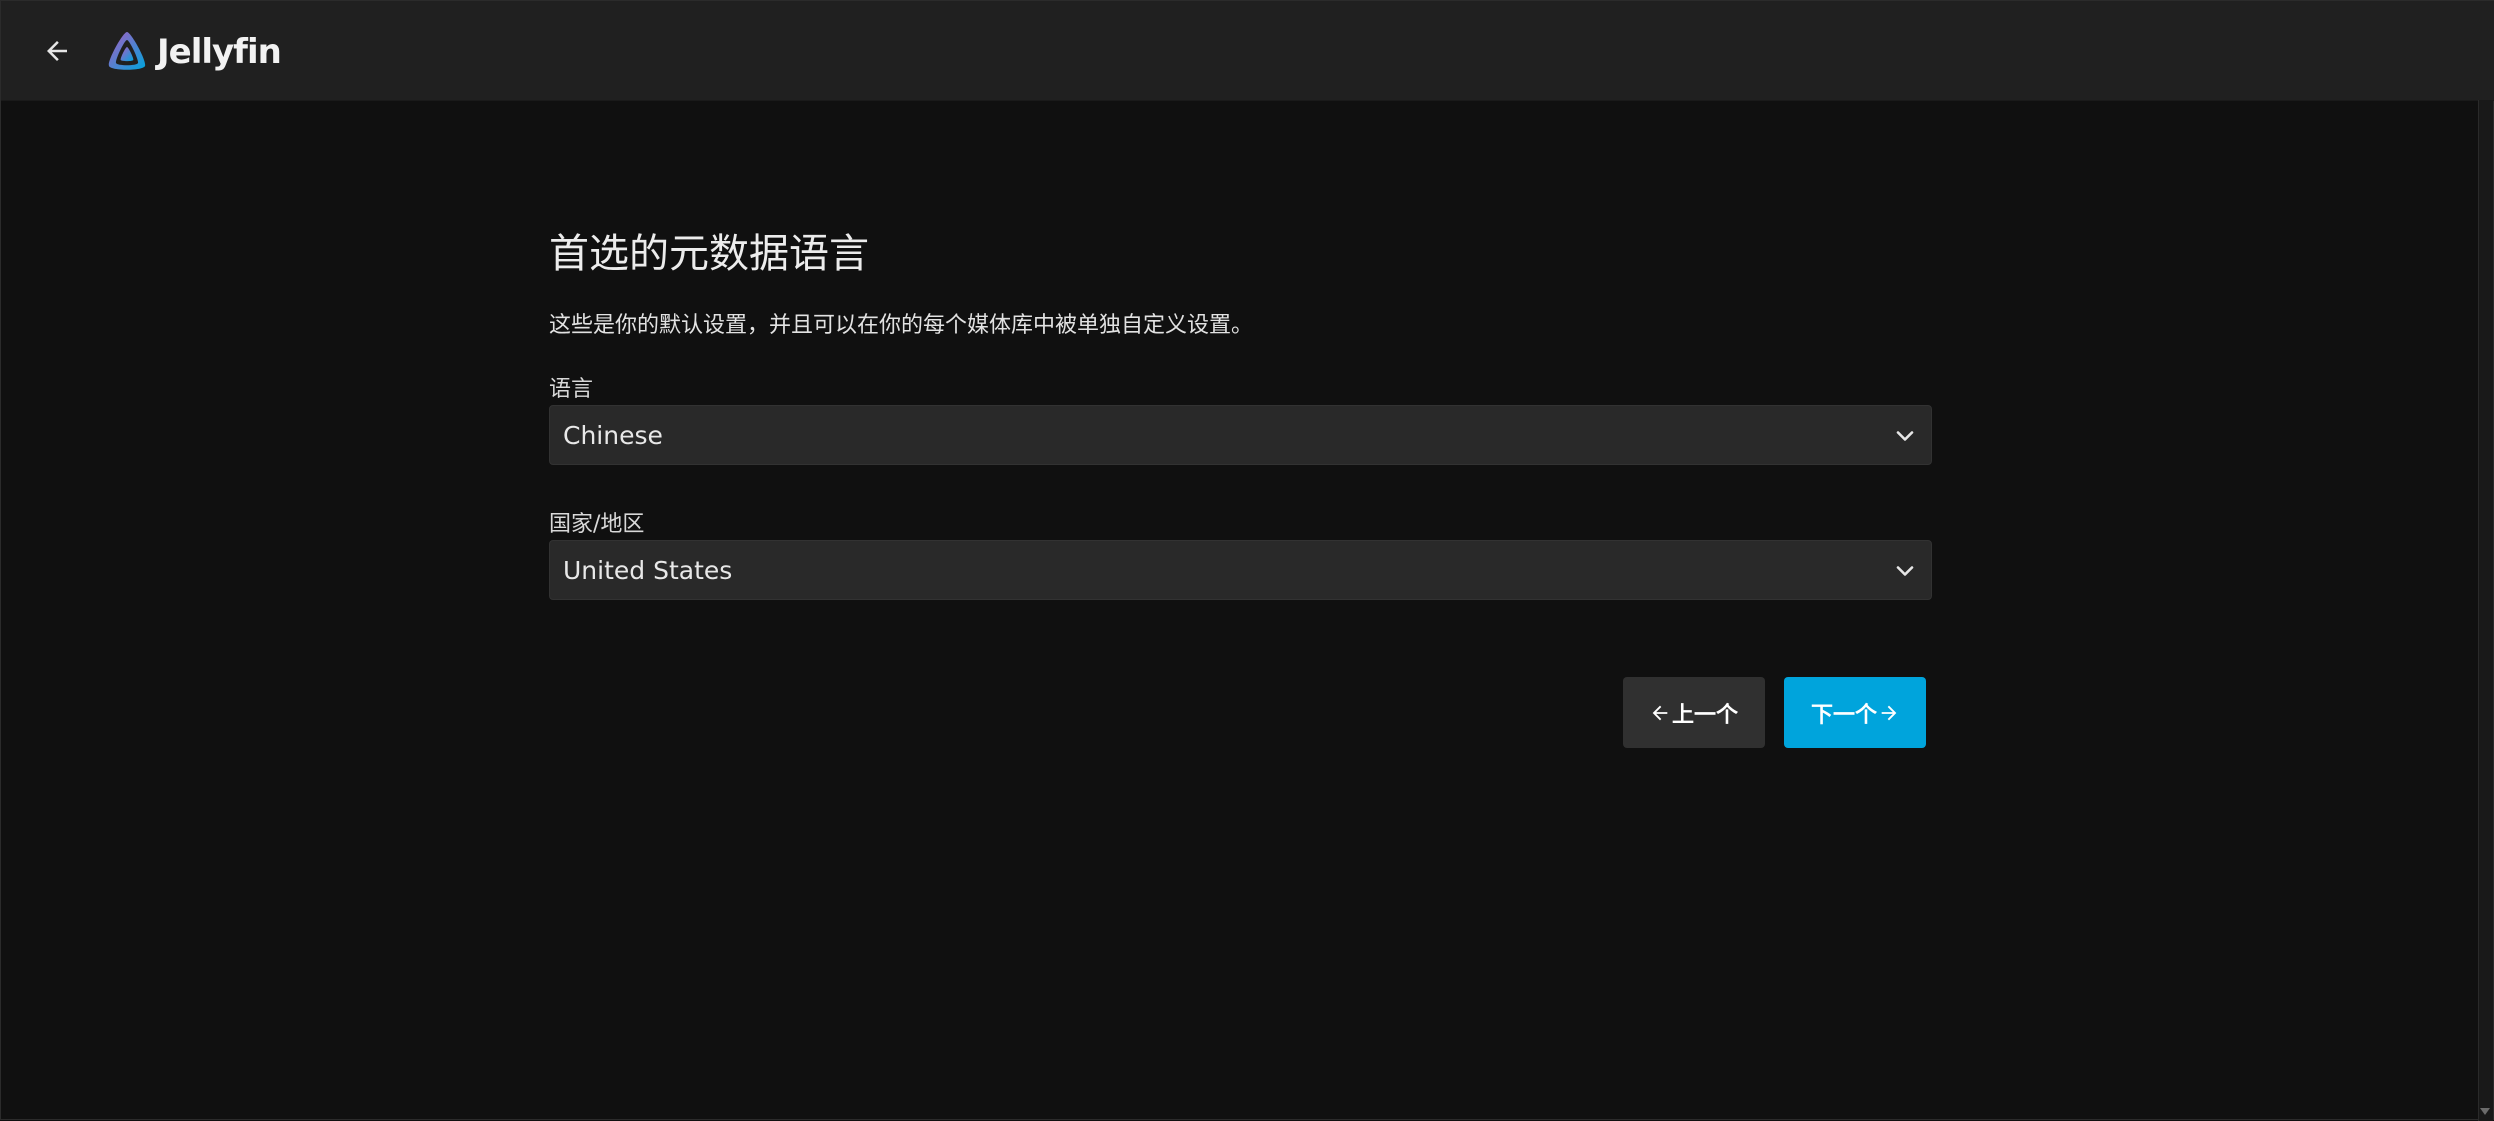 The width and height of the screenshot is (2494, 1121). Describe the element at coordinates (1247, 51) in the screenshot. I see `top-bar: Jellyfin` at that location.